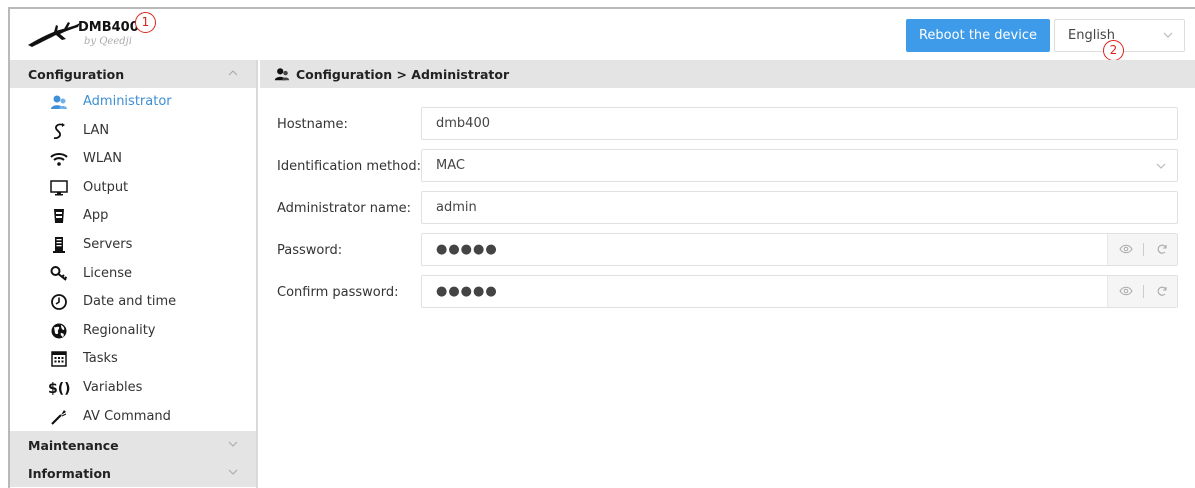 This screenshot has width=1195, height=488. I want to click on app-subtitle: by Qeedji, so click(108, 41).